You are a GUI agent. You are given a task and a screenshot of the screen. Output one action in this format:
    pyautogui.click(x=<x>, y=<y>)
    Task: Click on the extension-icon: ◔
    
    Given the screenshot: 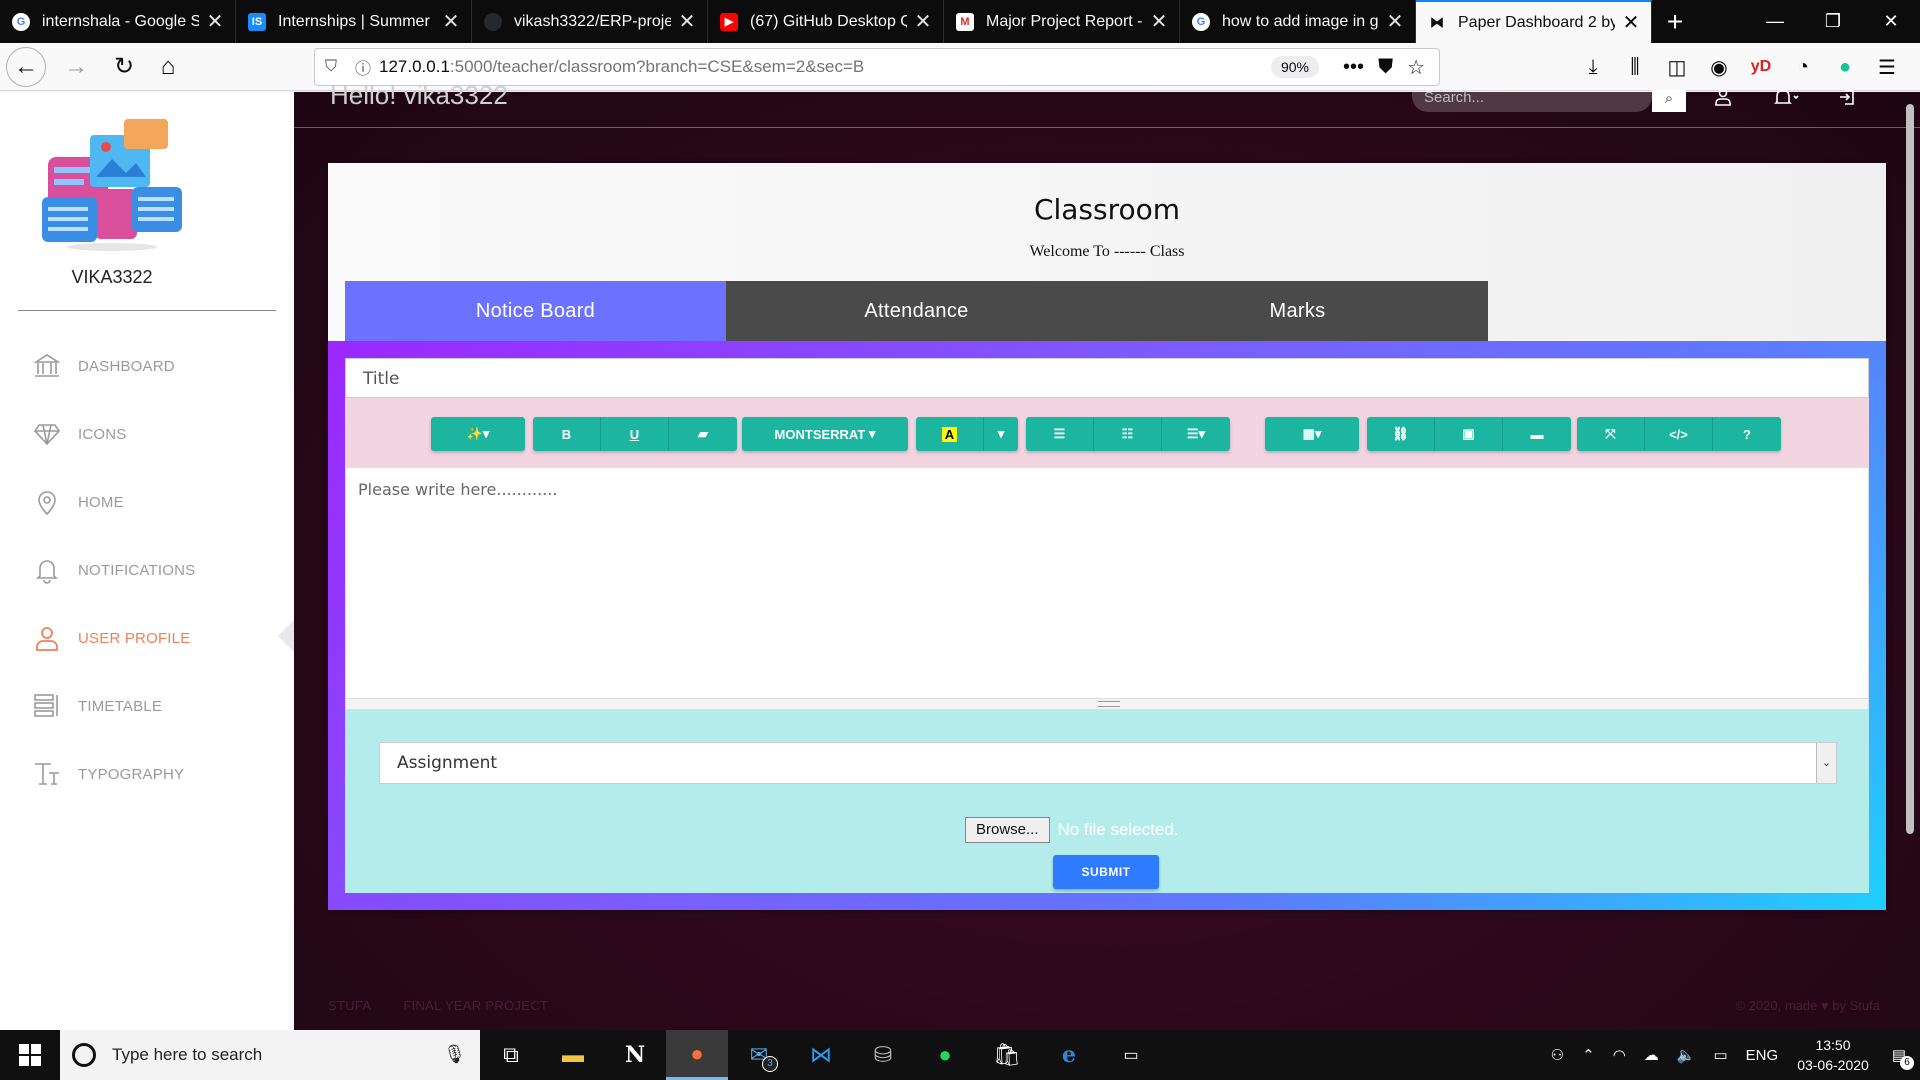 What is the action you would take?
    pyautogui.click(x=1803, y=67)
    